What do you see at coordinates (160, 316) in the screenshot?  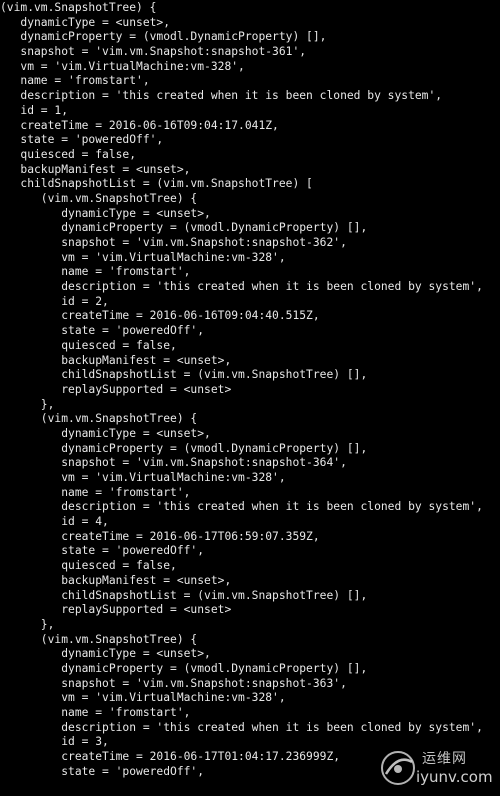 I see `terminal-line: createTime = 2016-06-16T09:04:40.515Z,` at bounding box center [160, 316].